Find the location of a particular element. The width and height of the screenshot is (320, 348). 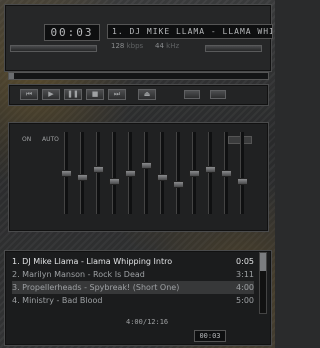

playlist-scroll-thumb is located at coordinates (263, 262).